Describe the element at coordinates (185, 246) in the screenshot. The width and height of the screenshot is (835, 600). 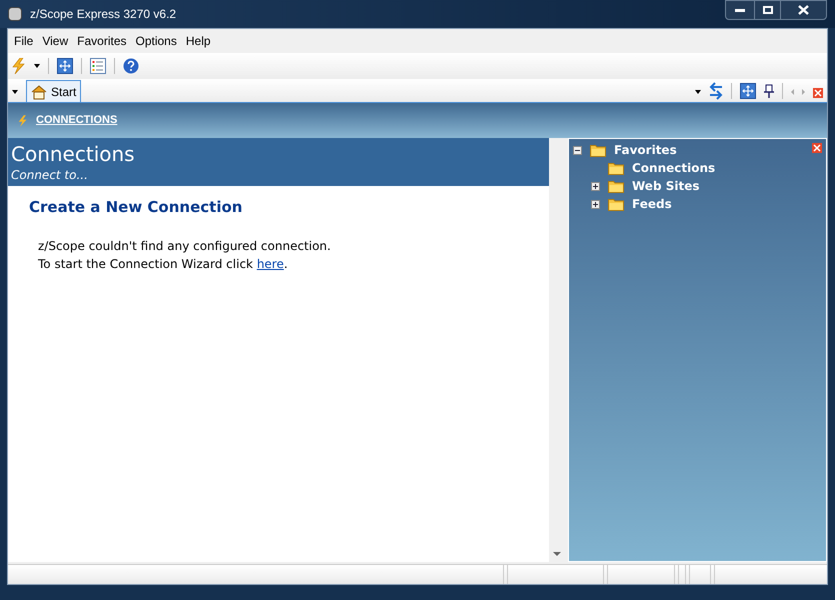
I see `message-text: z/Scope couldn't find any configured connection.` at that location.